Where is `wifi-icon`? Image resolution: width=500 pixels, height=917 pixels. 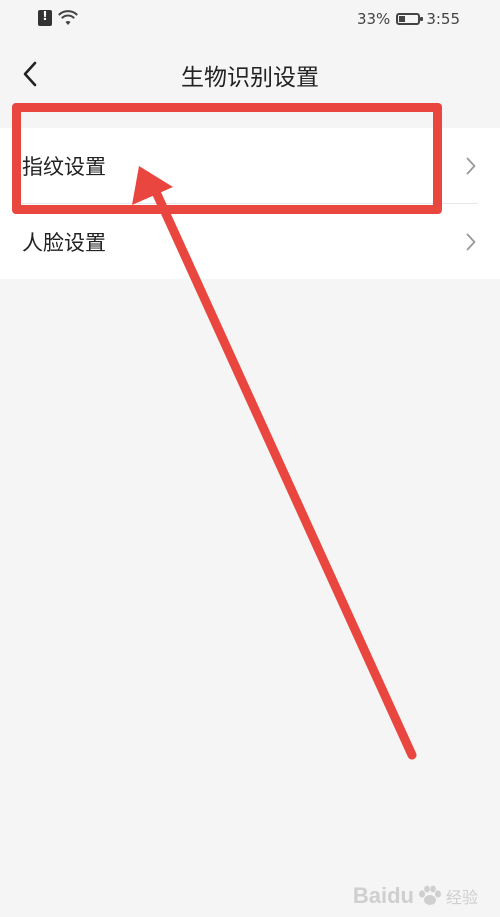 wifi-icon is located at coordinates (68, 17).